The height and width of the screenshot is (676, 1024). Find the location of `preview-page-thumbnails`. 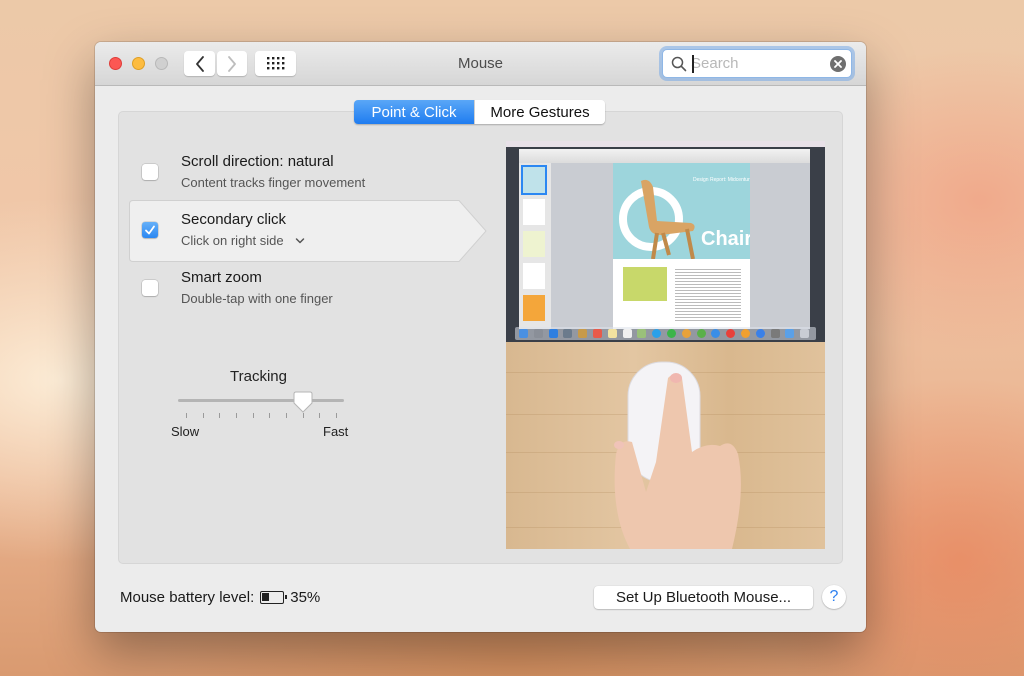

preview-page-thumbnails is located at coordinates (535, 246).